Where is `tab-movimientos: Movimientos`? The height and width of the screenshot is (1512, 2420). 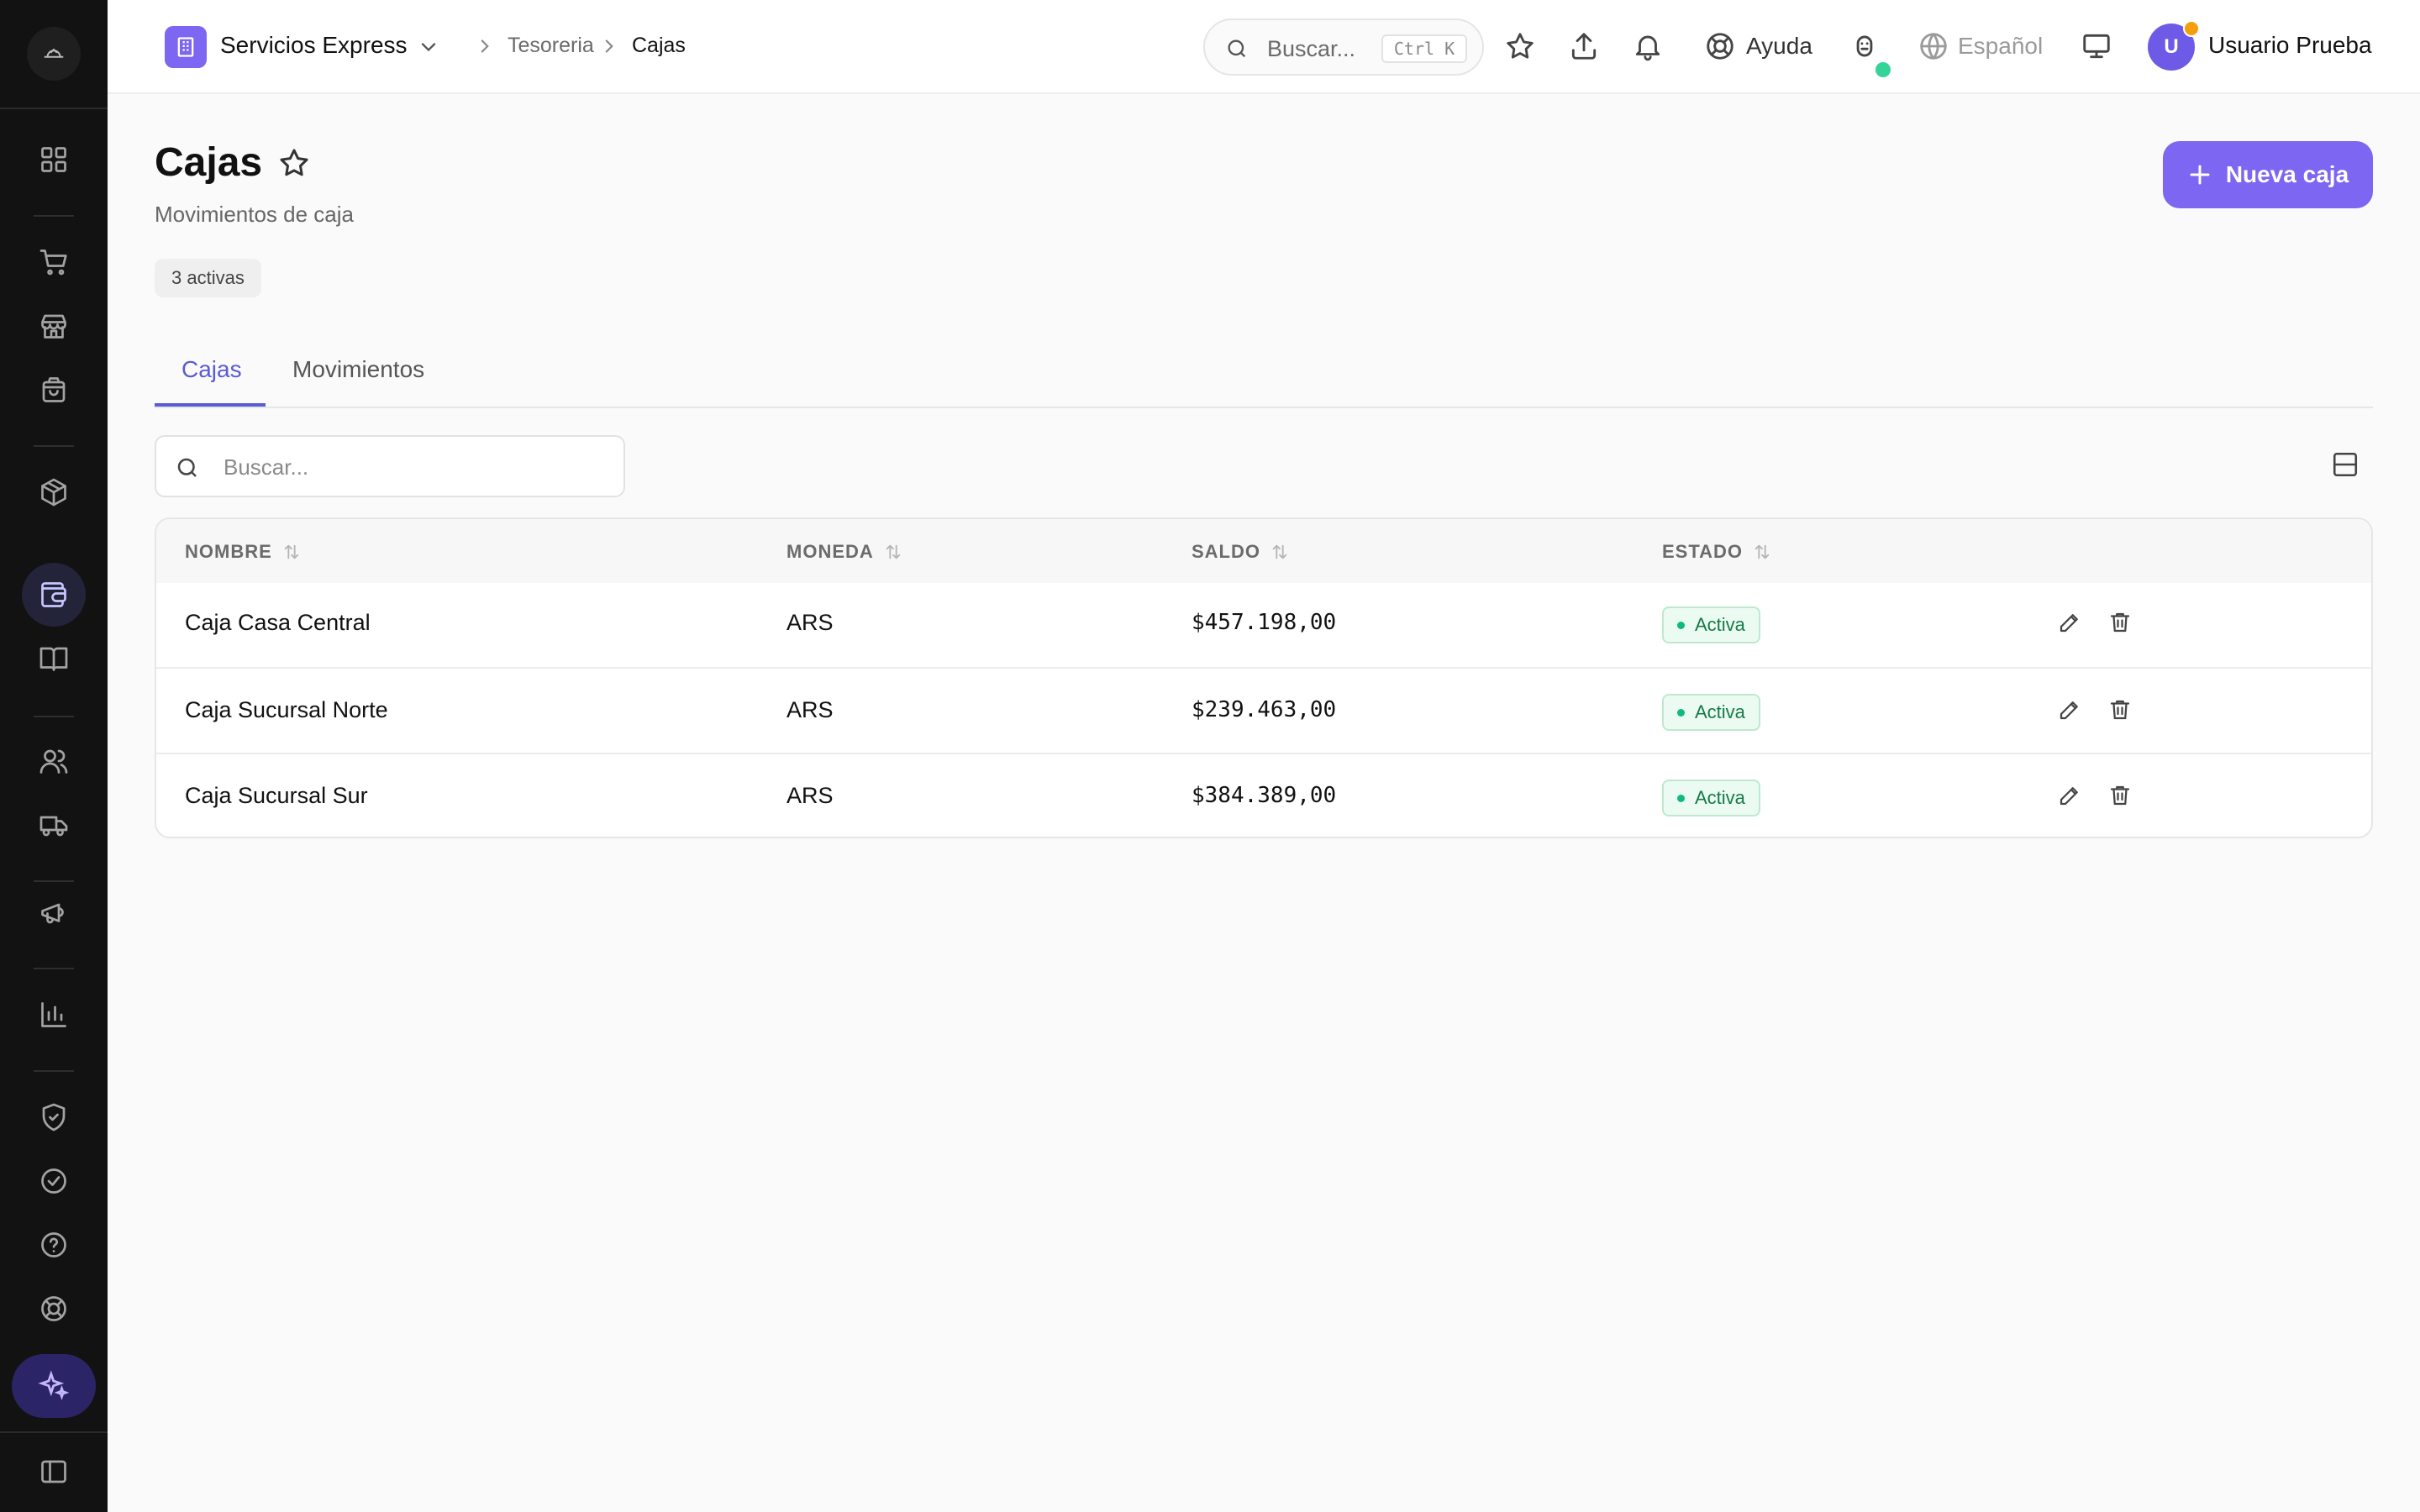 tab-movimientos: Movimientos is located at coordinates (358, 369).